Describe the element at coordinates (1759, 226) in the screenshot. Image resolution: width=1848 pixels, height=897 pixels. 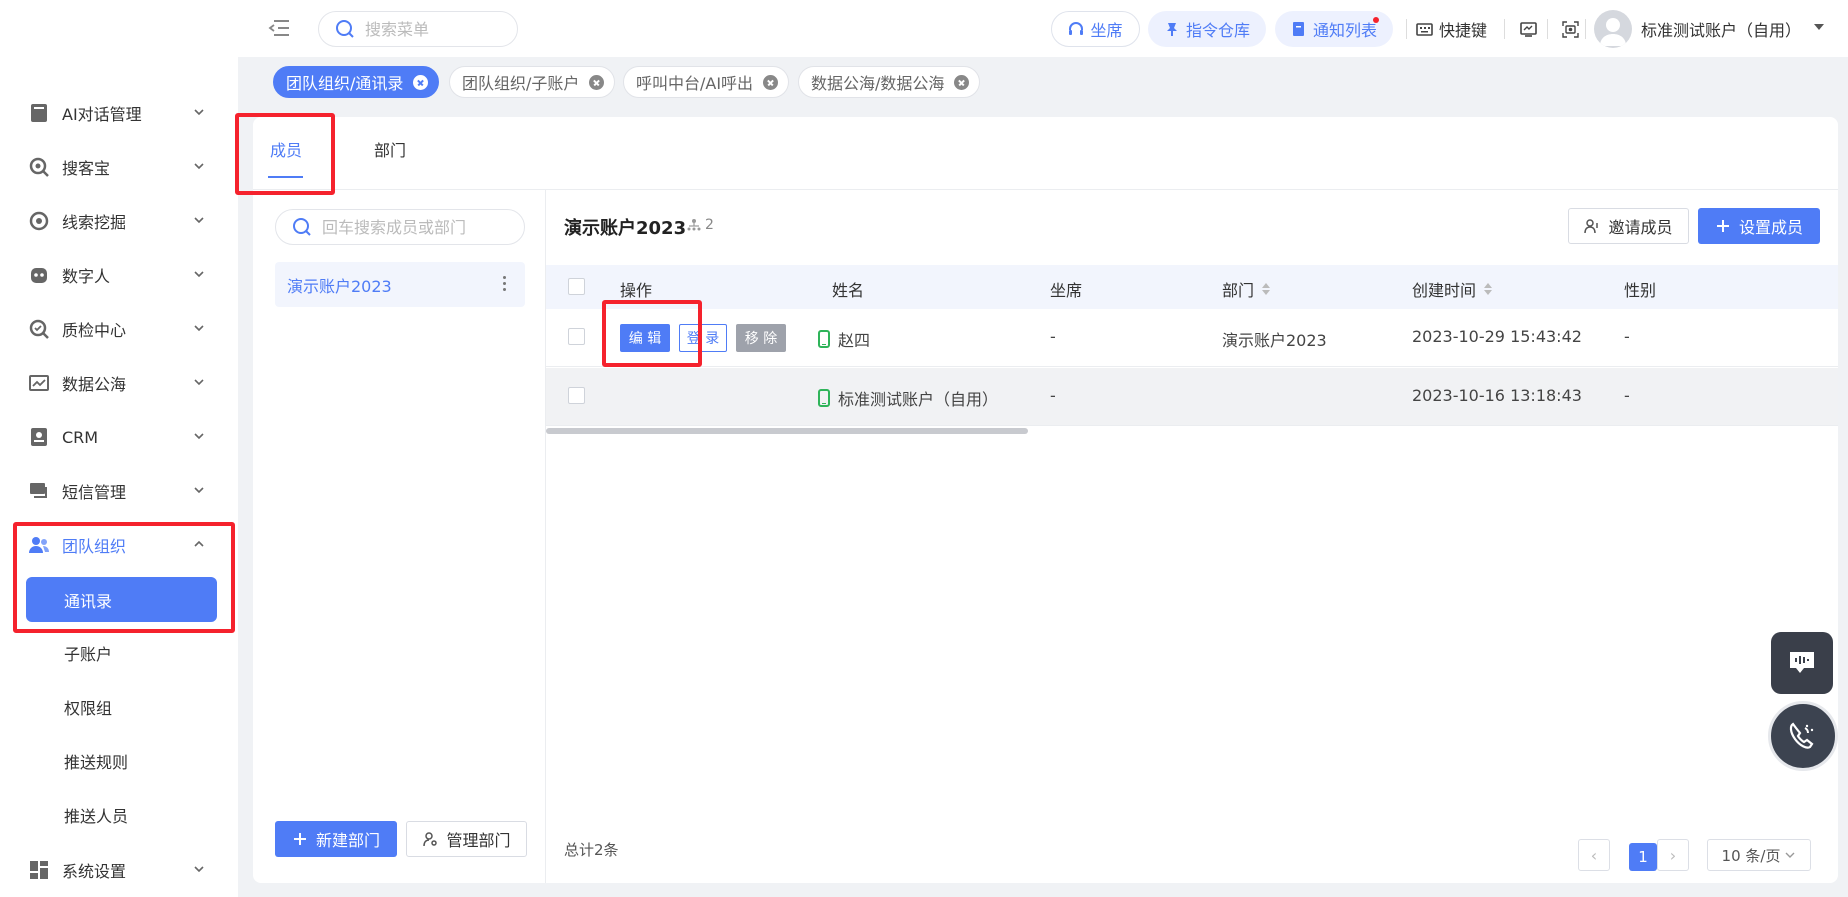
I see `set-member-button: 设置成员` at that location.